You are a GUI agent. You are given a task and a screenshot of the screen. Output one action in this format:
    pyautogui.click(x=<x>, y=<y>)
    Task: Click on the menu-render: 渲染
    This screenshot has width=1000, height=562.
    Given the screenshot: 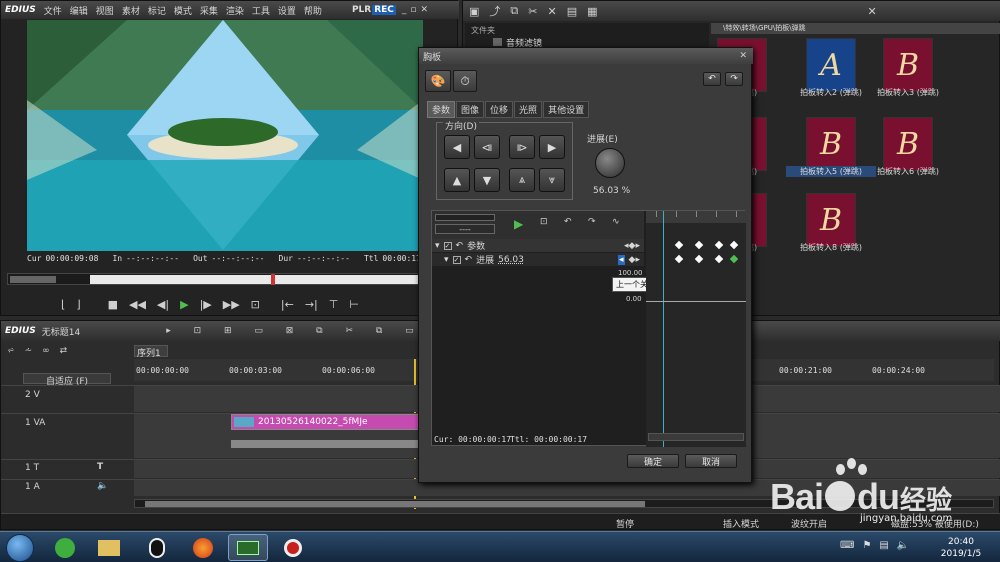 What is the action you would take?
    pyautogui.click(x=235, y=10)
    